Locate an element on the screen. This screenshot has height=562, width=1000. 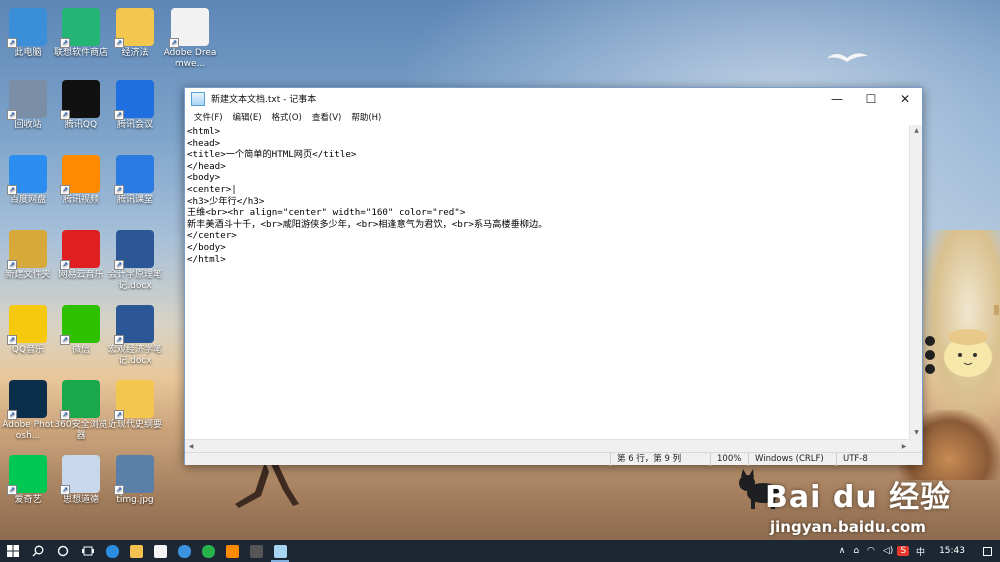
window-title: 新建文本文档.txt - 记事本 is located at coordinates (264, 100).